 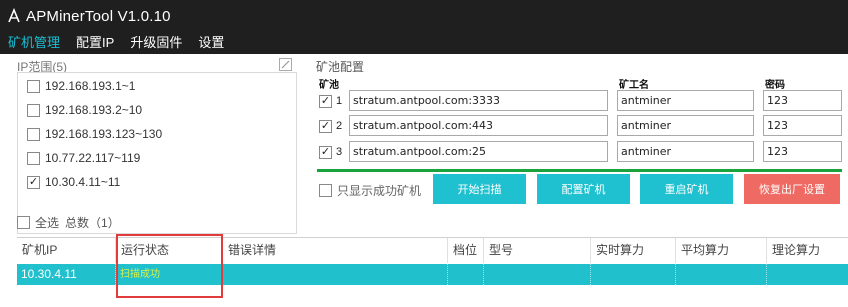 I want to click on select-all-row: 全选 总数（1）, so click(x=68, y=222).